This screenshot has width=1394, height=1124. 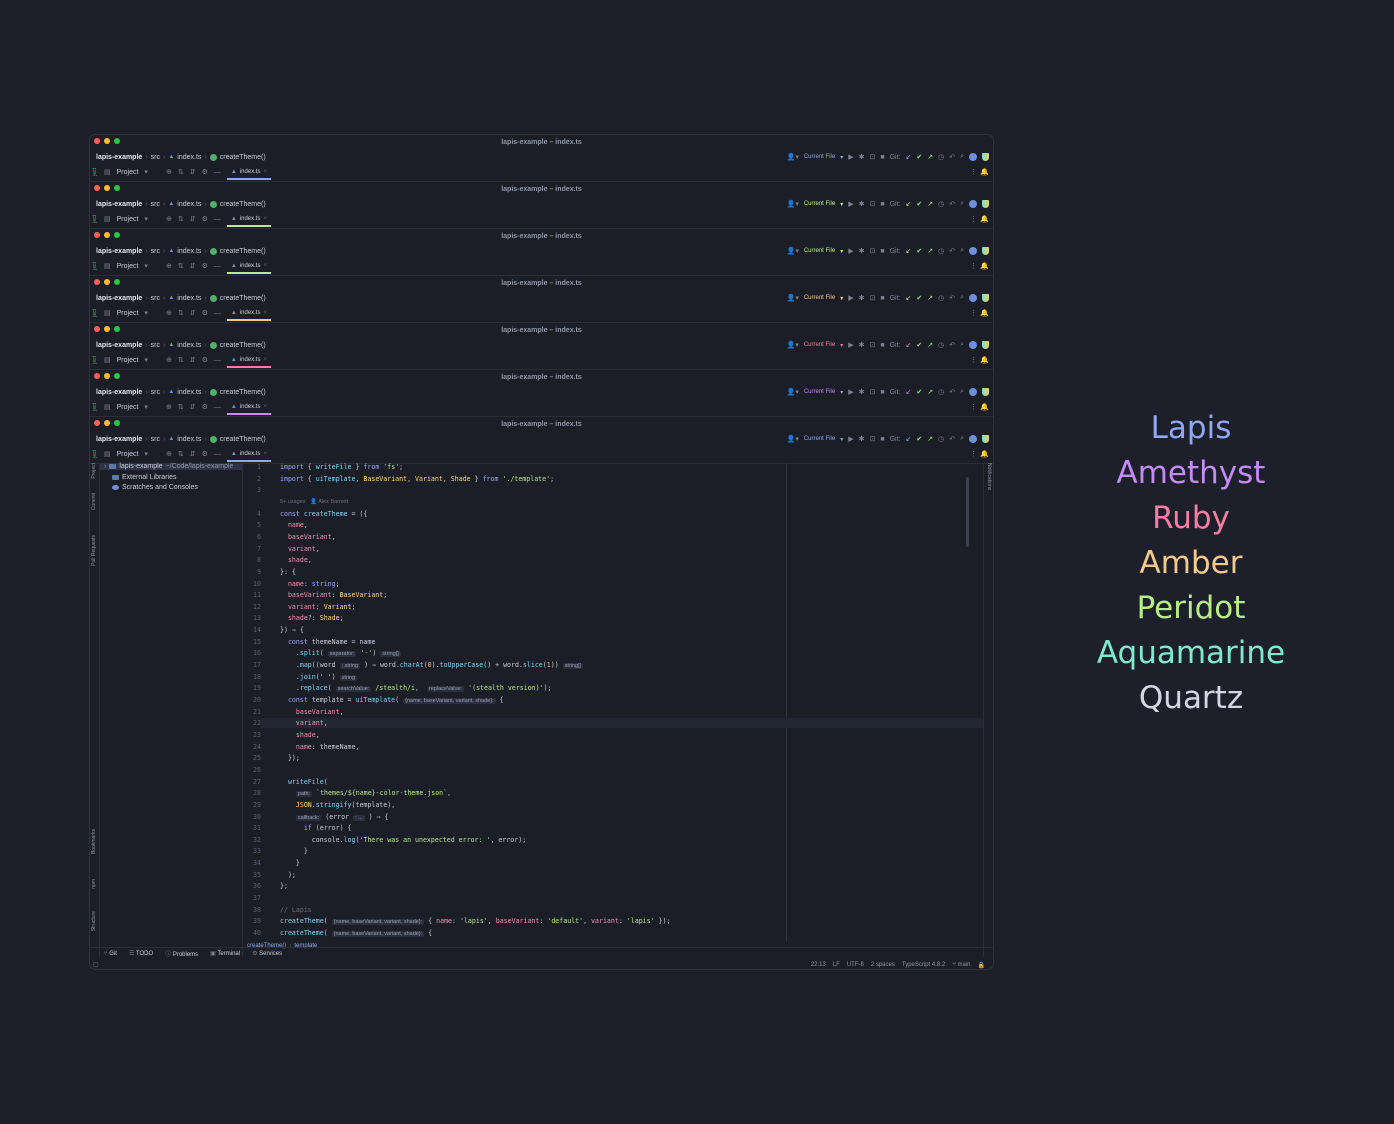 What do you see at coordinates (110, 954) in the screenshot?
I see `tool-window-git: ⑂ Git` at bounding box center [110, 954].